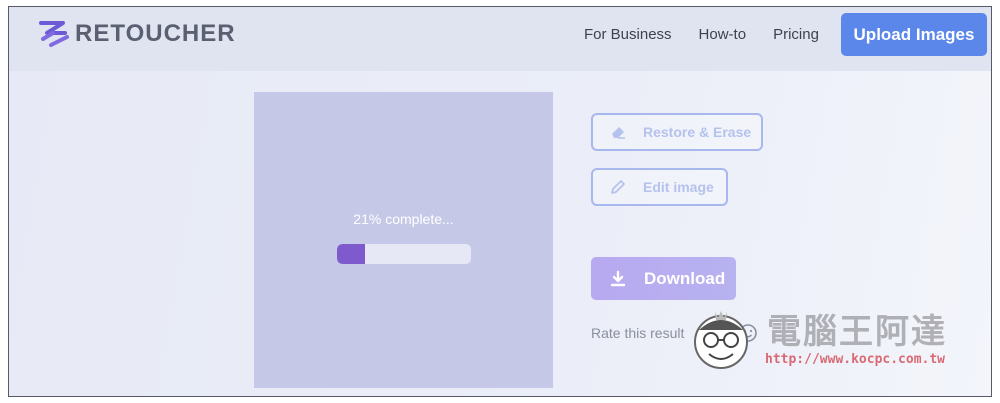  Describe the element at coordinates (796, 35) in the screenshot. I see `nav-pricing: Pricing` at that location.